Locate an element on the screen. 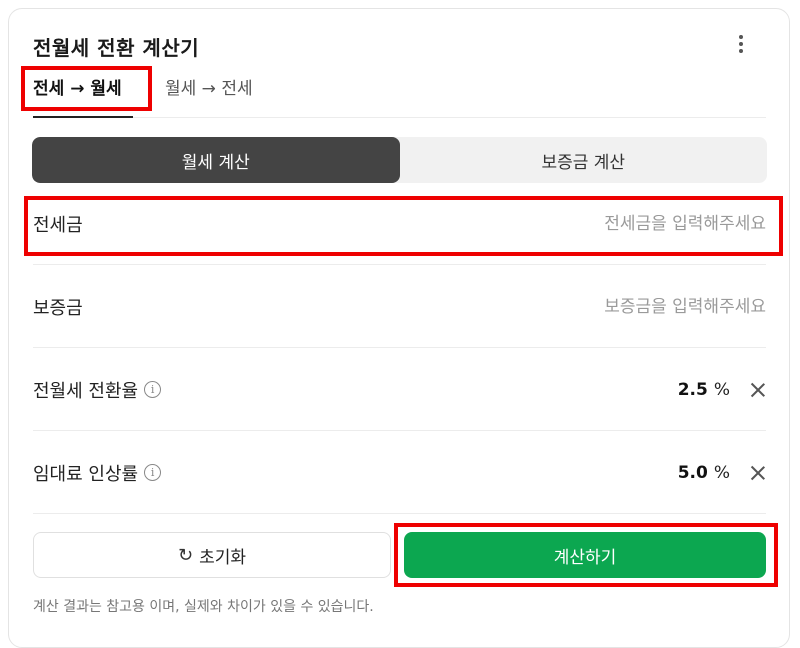 The width and height of the screenshot is (800, 648). conversion-rate-unit: % is located at coordinates (721, 389).